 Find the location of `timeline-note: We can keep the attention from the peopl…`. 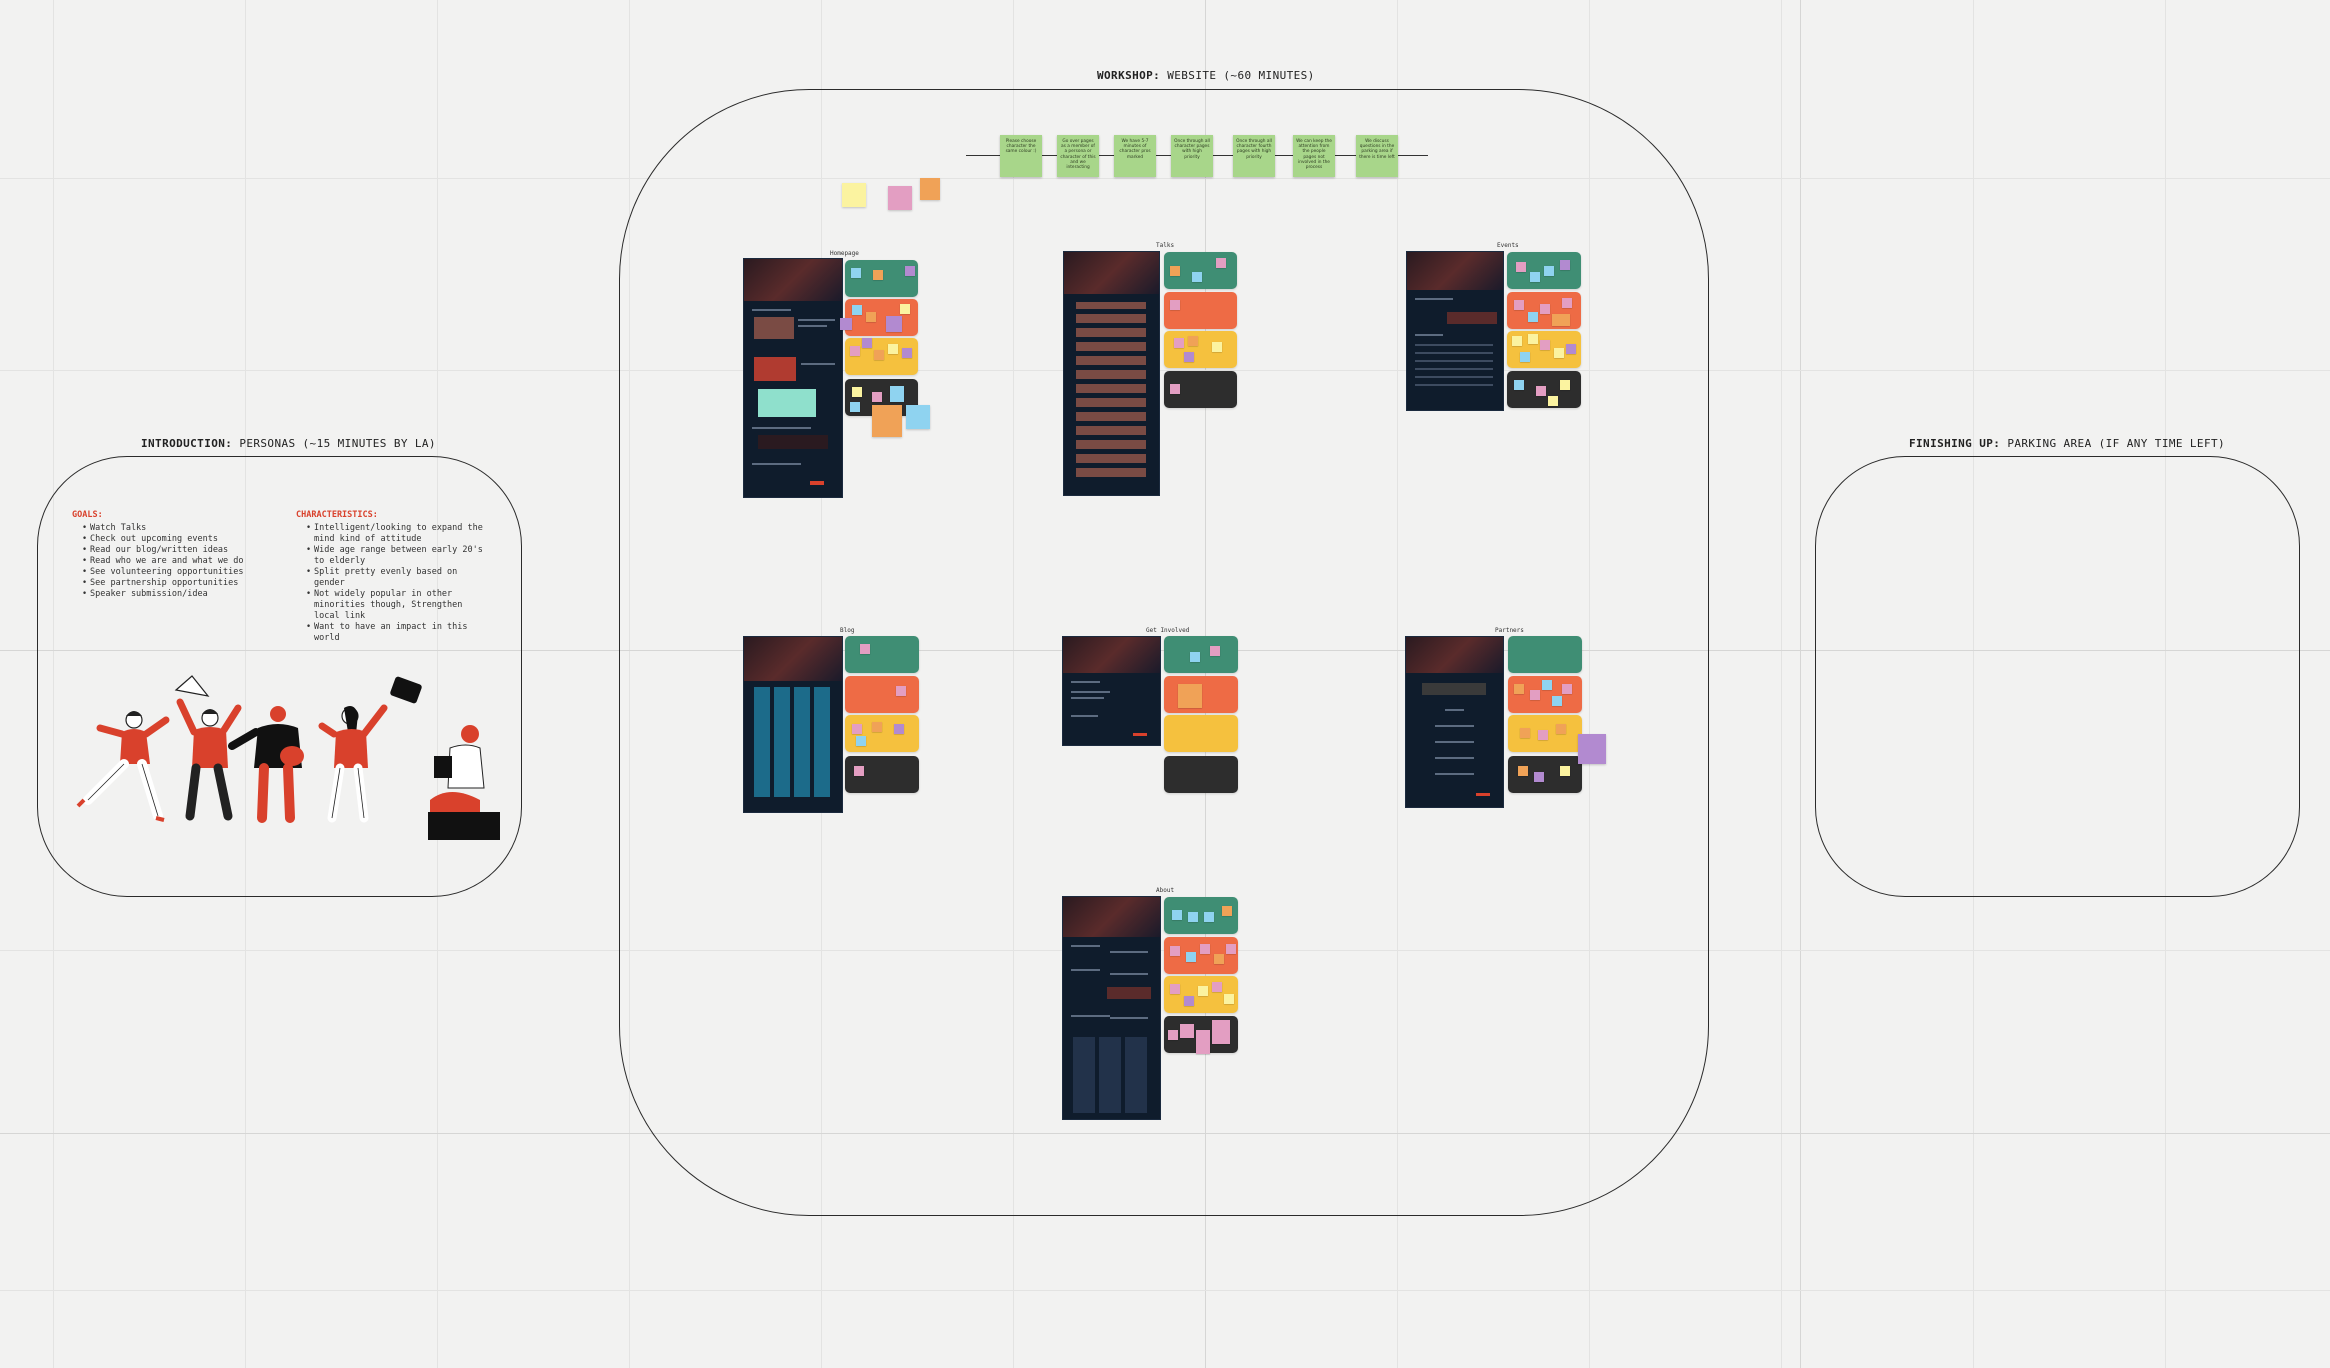

timeline-note: We can keep the attention from the peopl… is located at coordinates (1314, 156).